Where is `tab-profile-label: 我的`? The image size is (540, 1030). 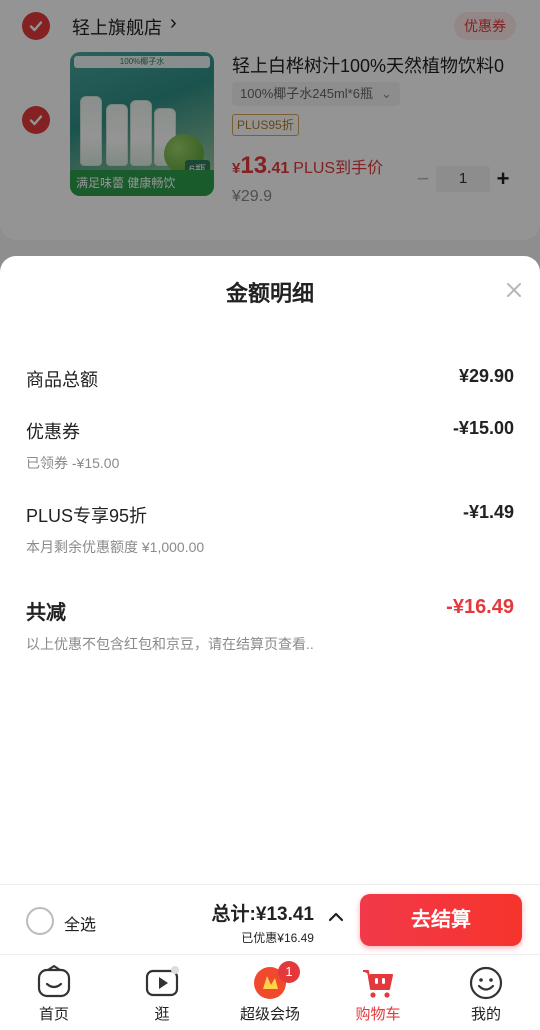 tab-profile-label: 我的 is located at coordinates (485, 1014).